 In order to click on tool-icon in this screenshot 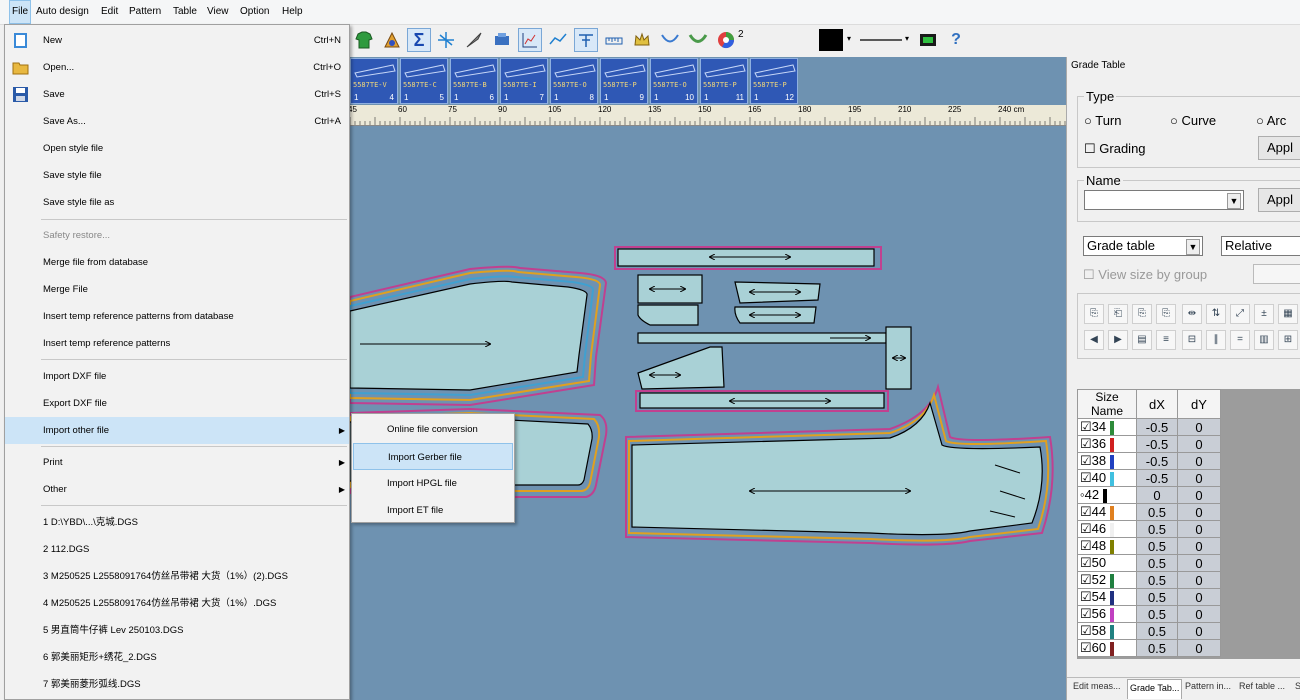, I will do `click(586, 40)`.